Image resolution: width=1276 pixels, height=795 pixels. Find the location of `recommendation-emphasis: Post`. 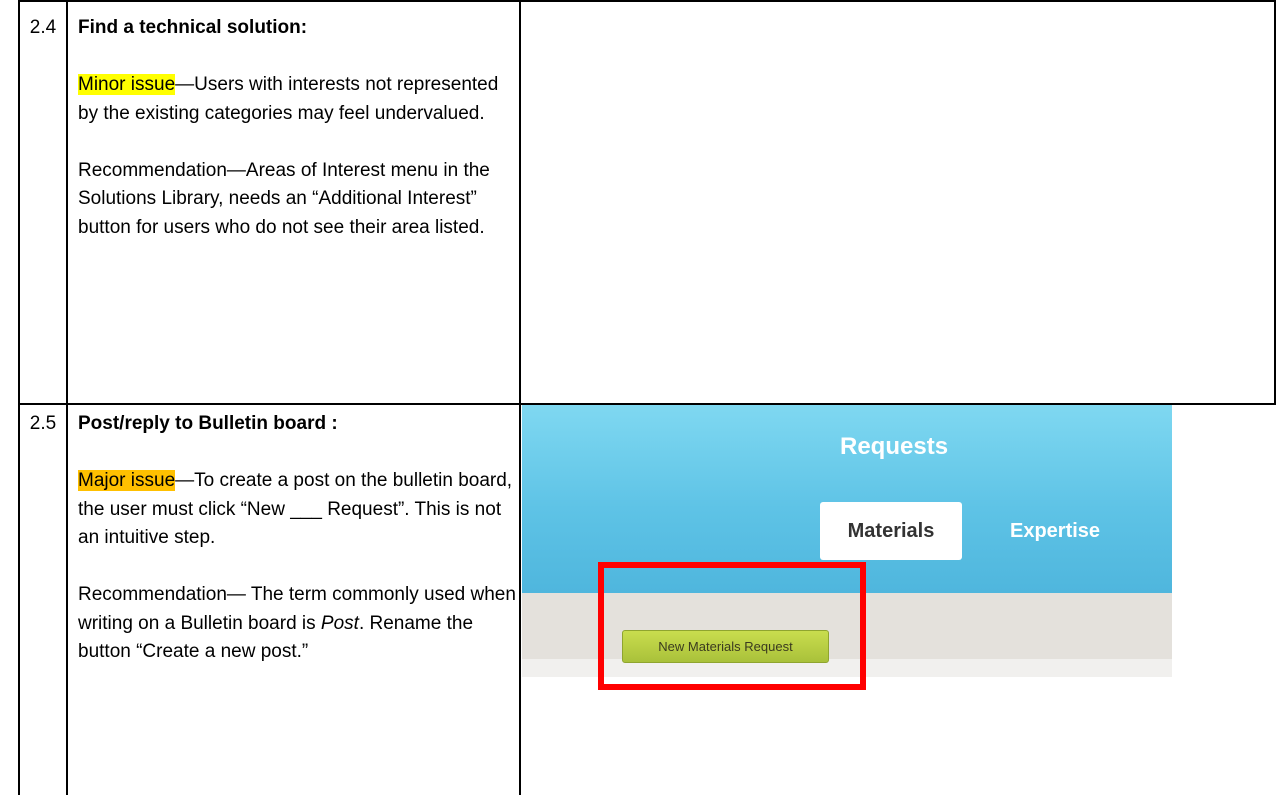

recommendation-emphasis: Post is located at coordinates (339, 623).